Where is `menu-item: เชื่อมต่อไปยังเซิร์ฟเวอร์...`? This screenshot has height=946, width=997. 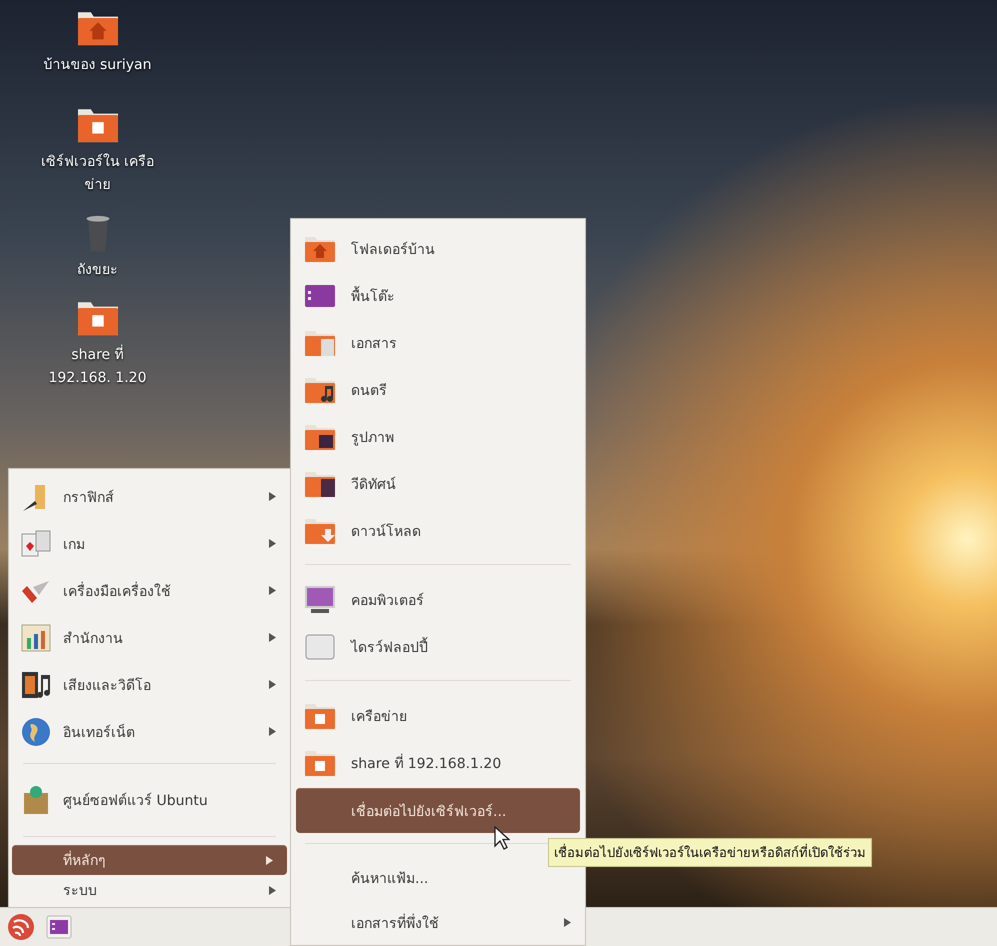
menu-item: เชื่อมต่อไปยังเซิร์ฟเวอร์... is located at coordinates (438, 810).